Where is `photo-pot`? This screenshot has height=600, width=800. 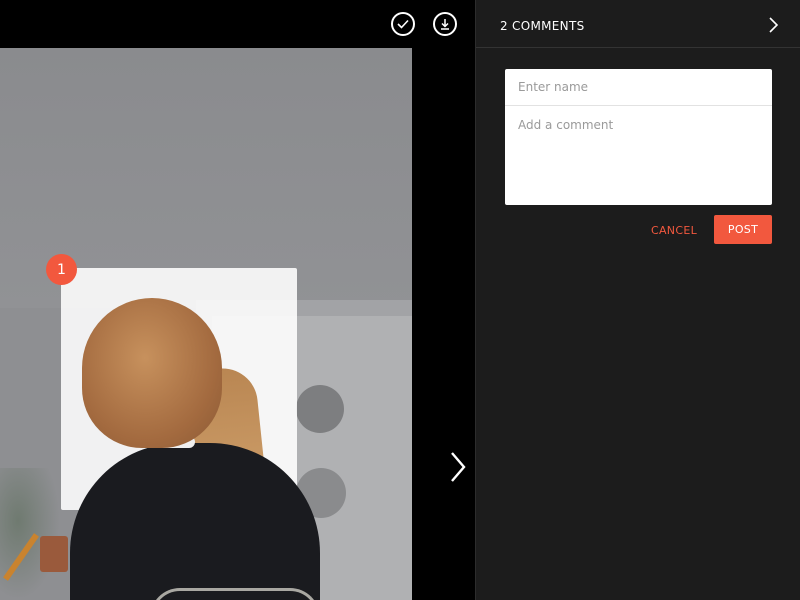 photo-pot is located at coordinates (54, 554).